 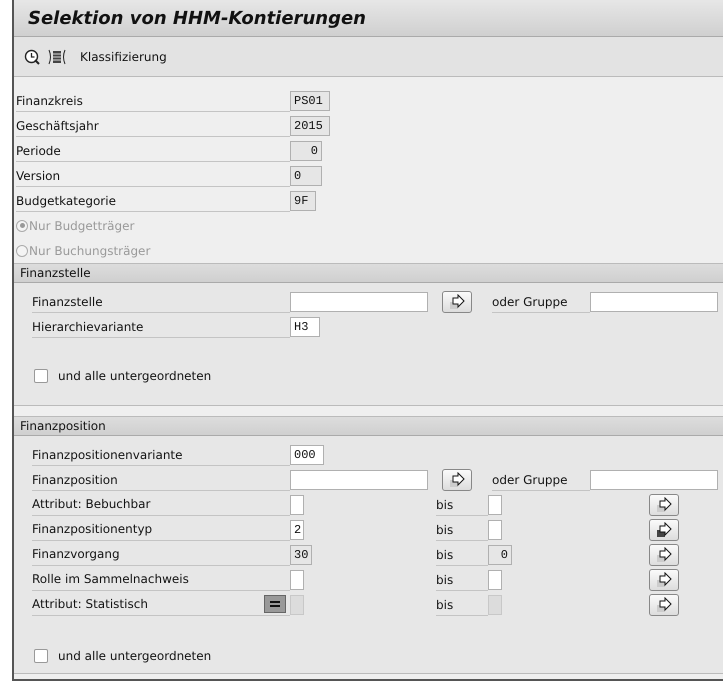 What do you see at coordinates (368, 273) in the screenshot?
I see `group-title: Finanzstelle` at bounding box center [368, 273].